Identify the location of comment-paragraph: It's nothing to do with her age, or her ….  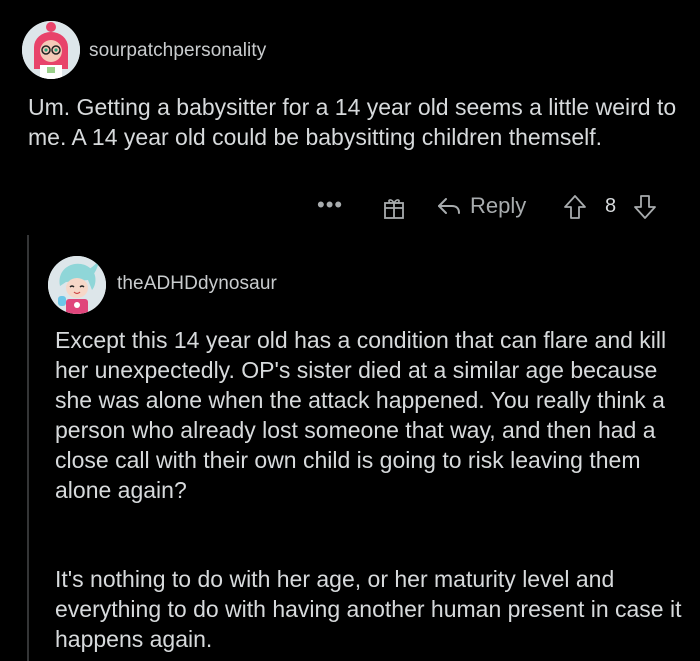
(368, 609).